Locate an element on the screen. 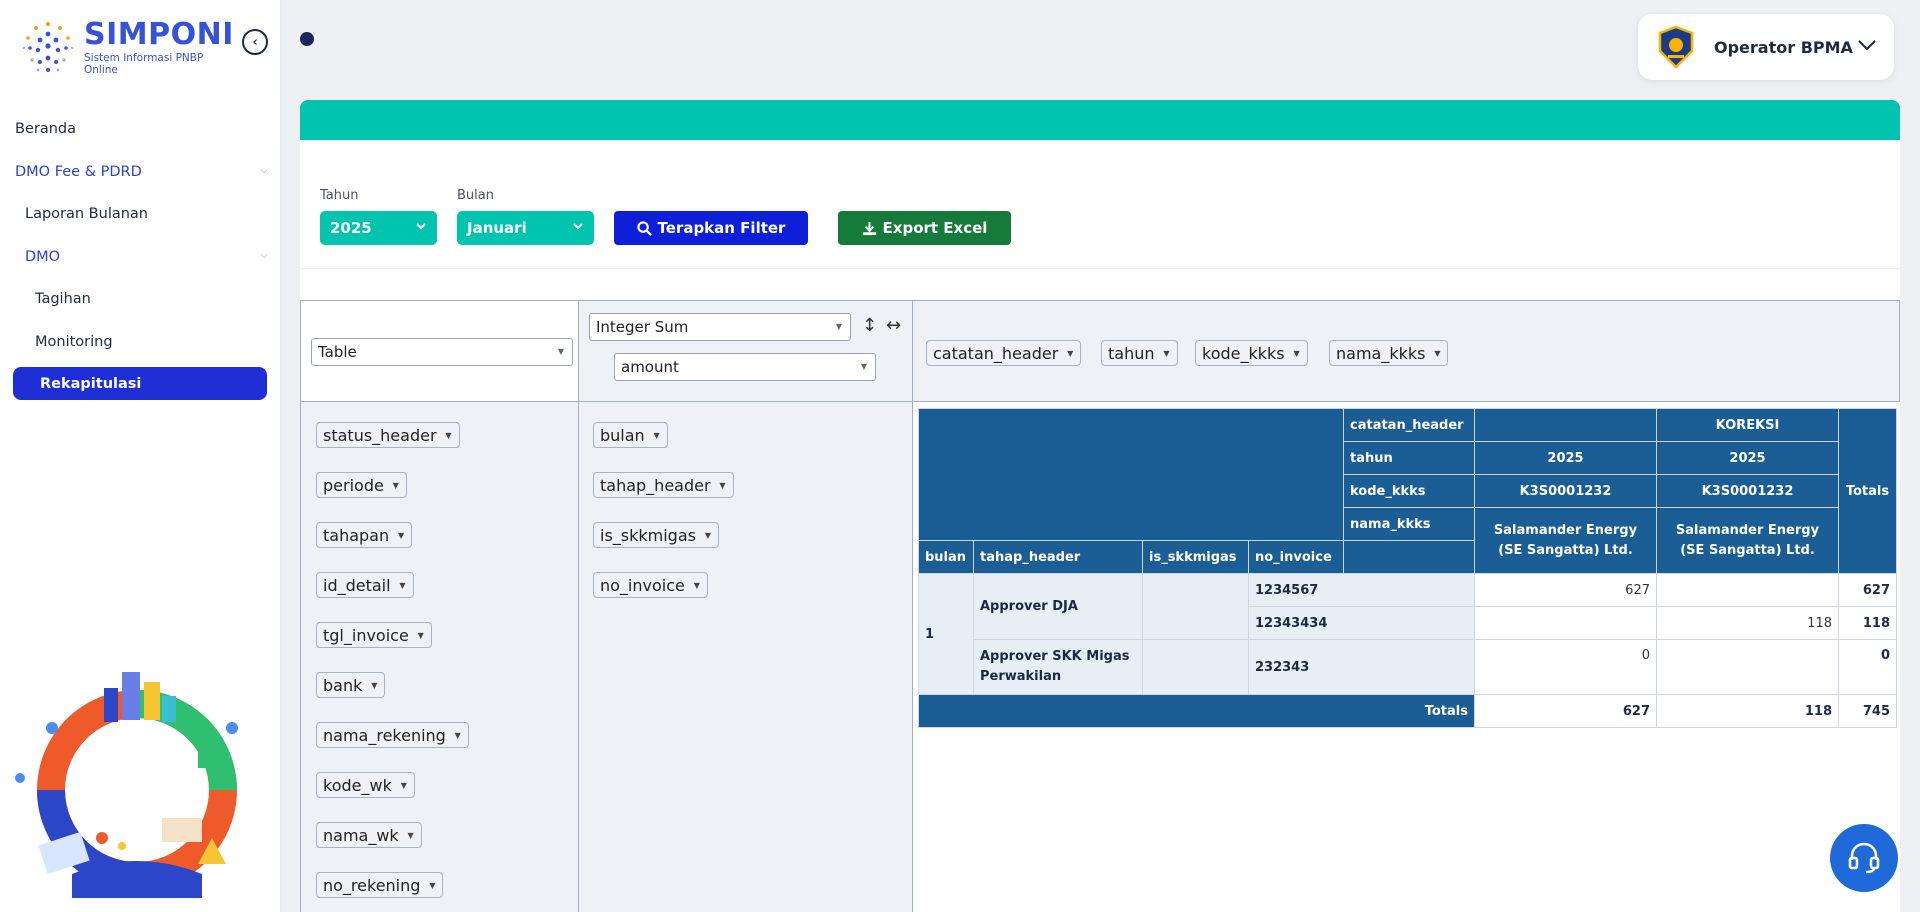 The image size is (1920, 912). renderer-select: Table ▼ is located at coordinates (442, 352).